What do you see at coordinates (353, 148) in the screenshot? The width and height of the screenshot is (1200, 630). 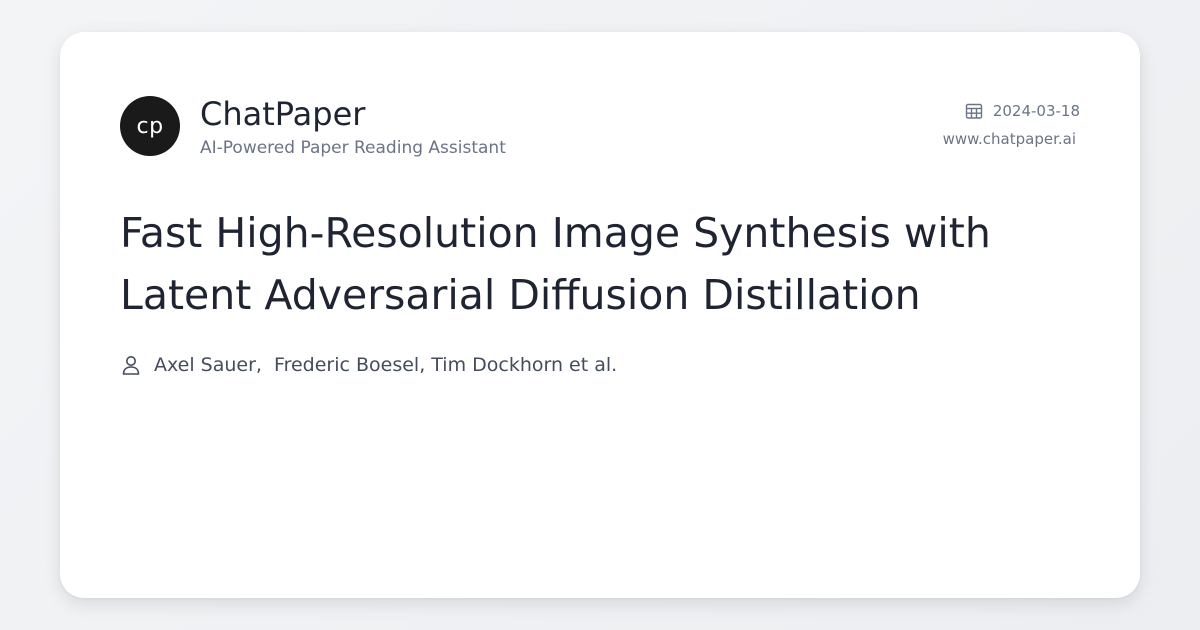 I see `brand-tagline: AI-Powered Paper Reading Assistant` at bounding box center [353, 148].